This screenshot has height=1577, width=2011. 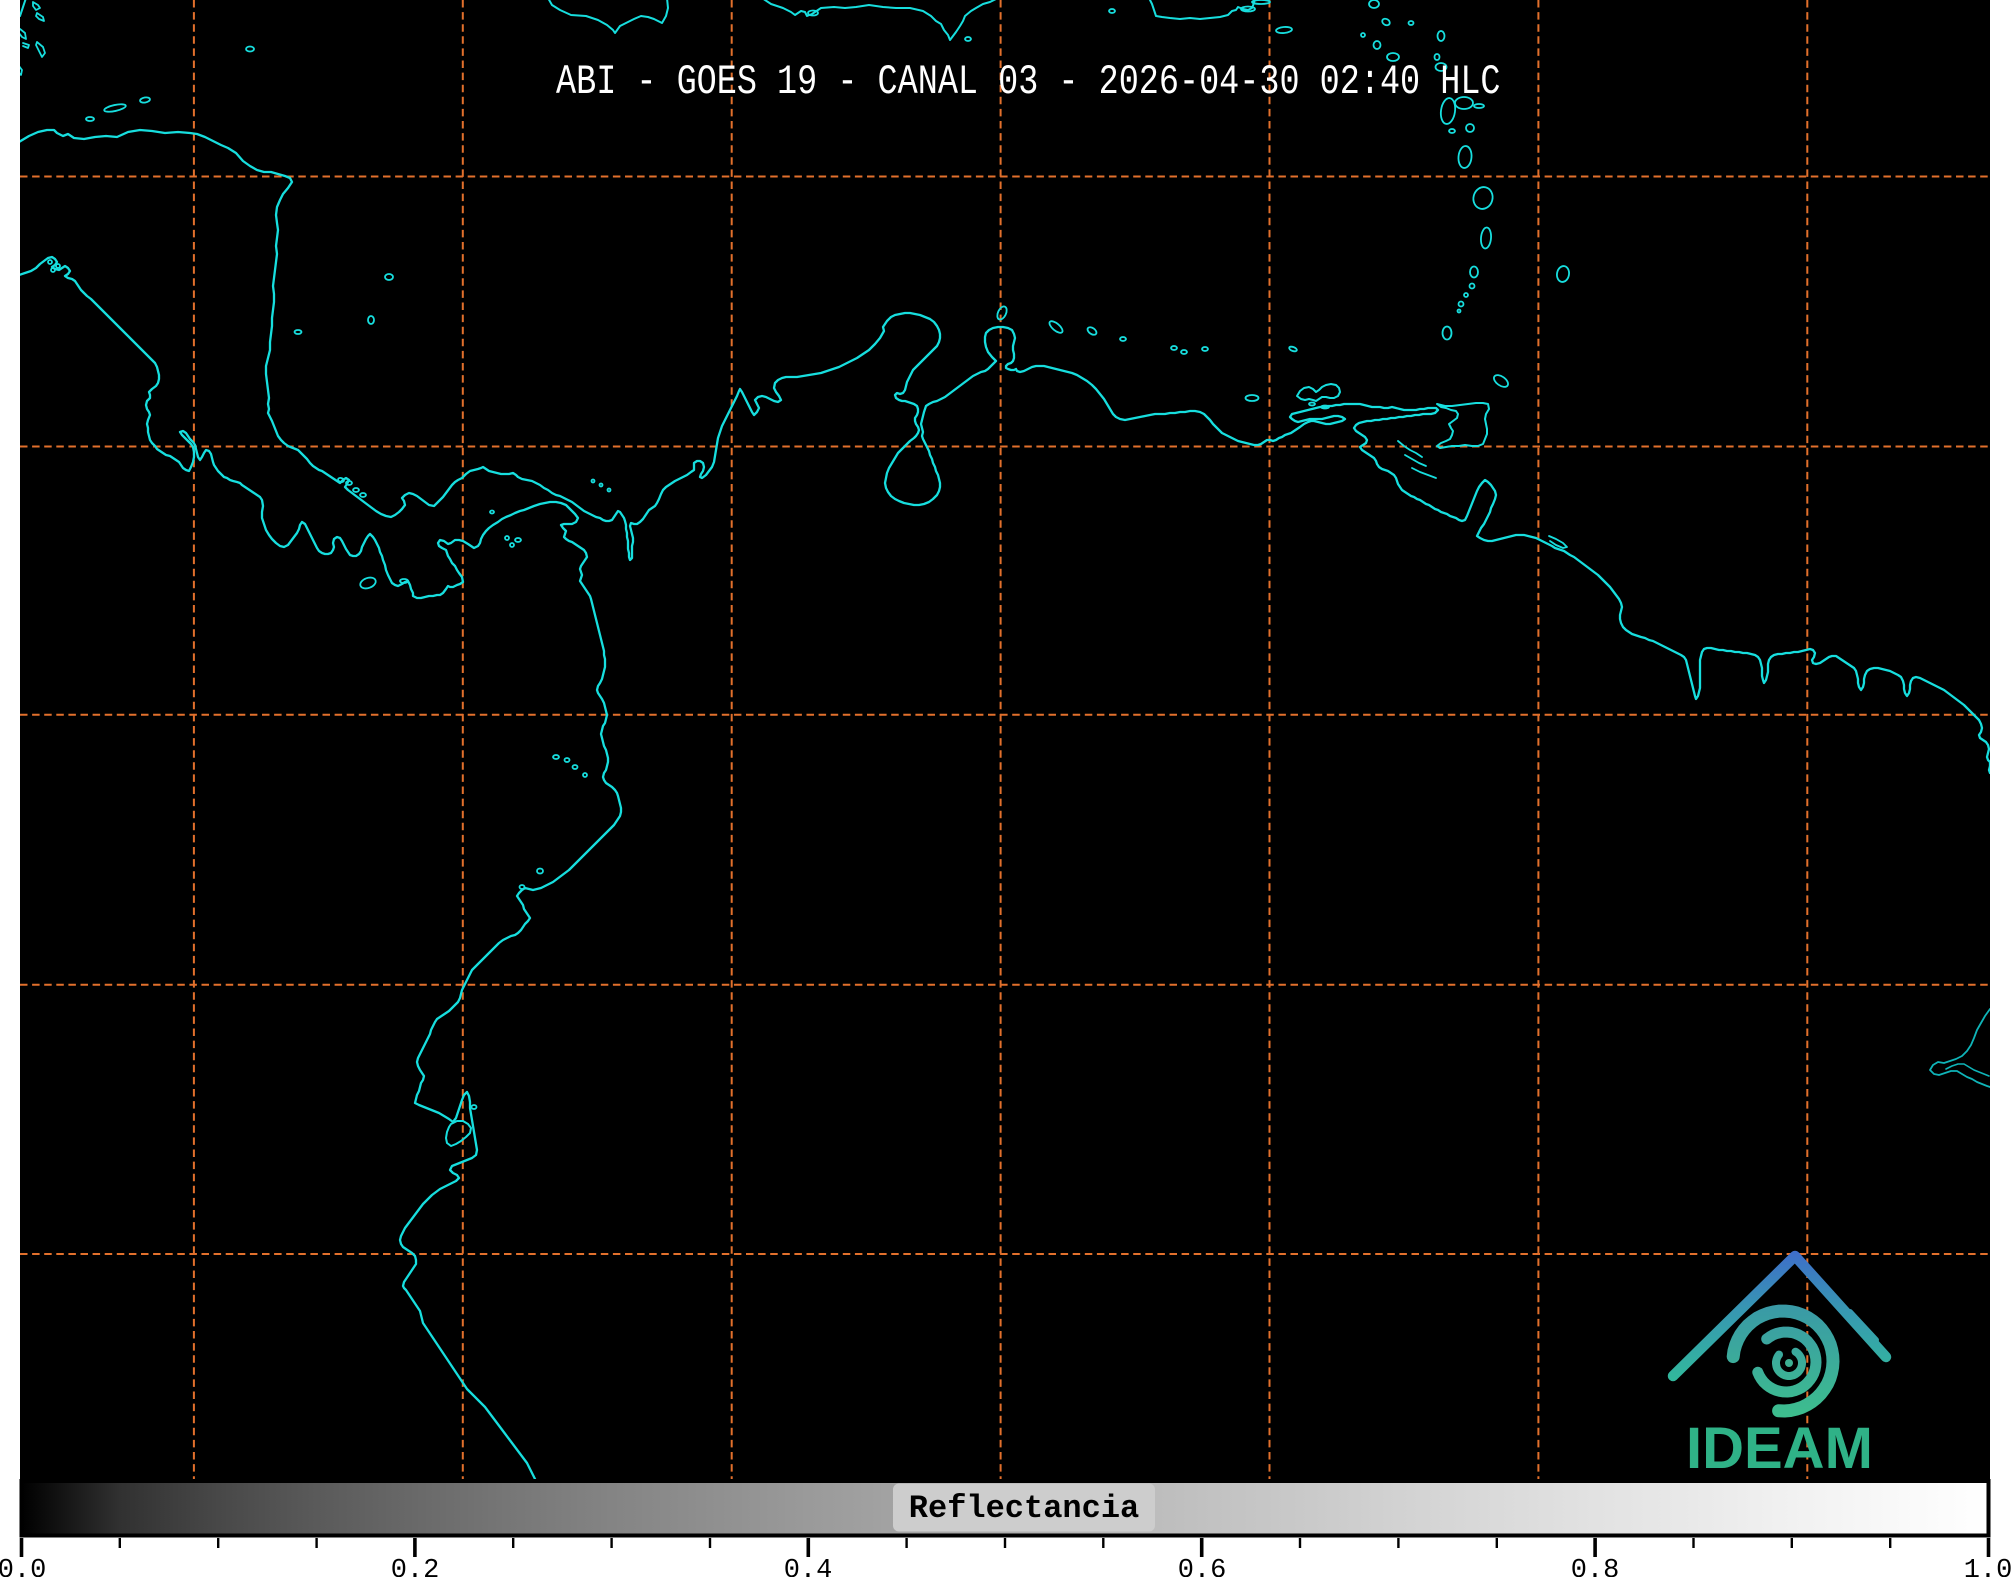 I want to click on svg-text: 0.2, so click(x=415, y=1566).